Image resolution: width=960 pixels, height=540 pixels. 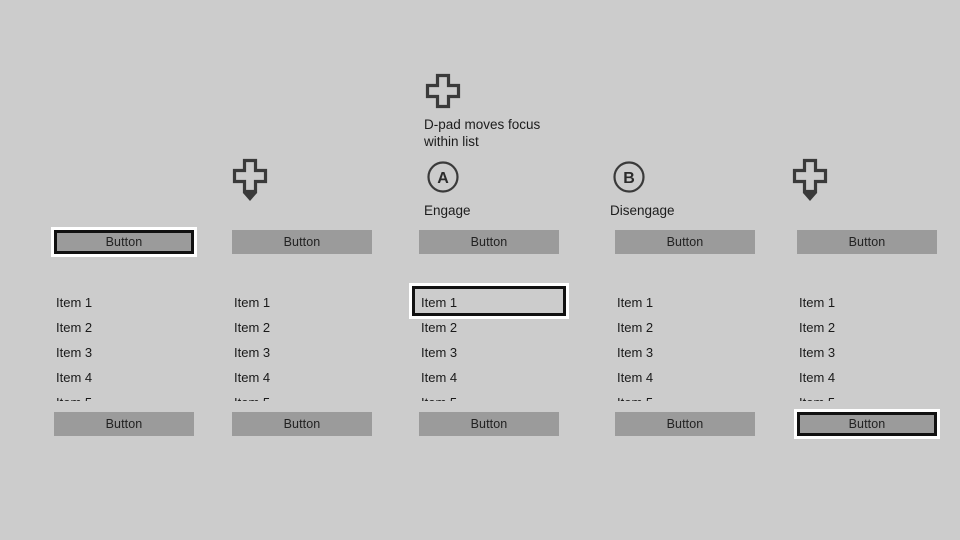 I want to click on svg-text: B, so click(x=629, y=178).